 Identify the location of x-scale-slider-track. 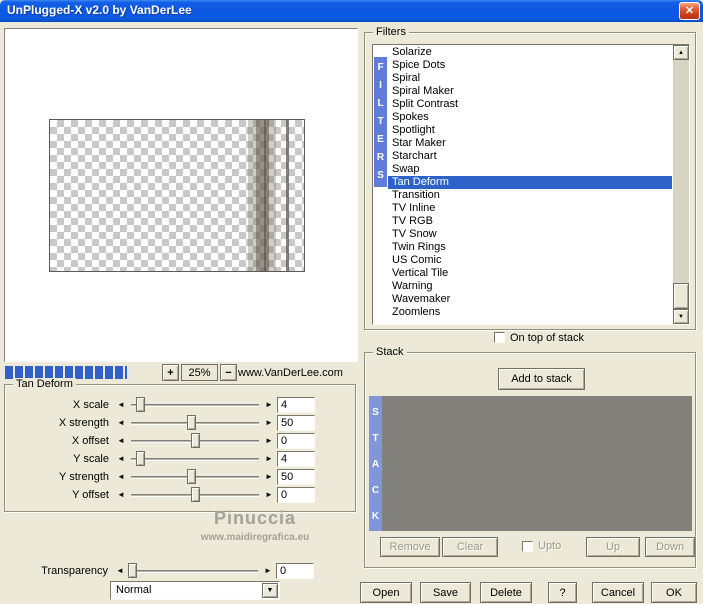
(195, 405).